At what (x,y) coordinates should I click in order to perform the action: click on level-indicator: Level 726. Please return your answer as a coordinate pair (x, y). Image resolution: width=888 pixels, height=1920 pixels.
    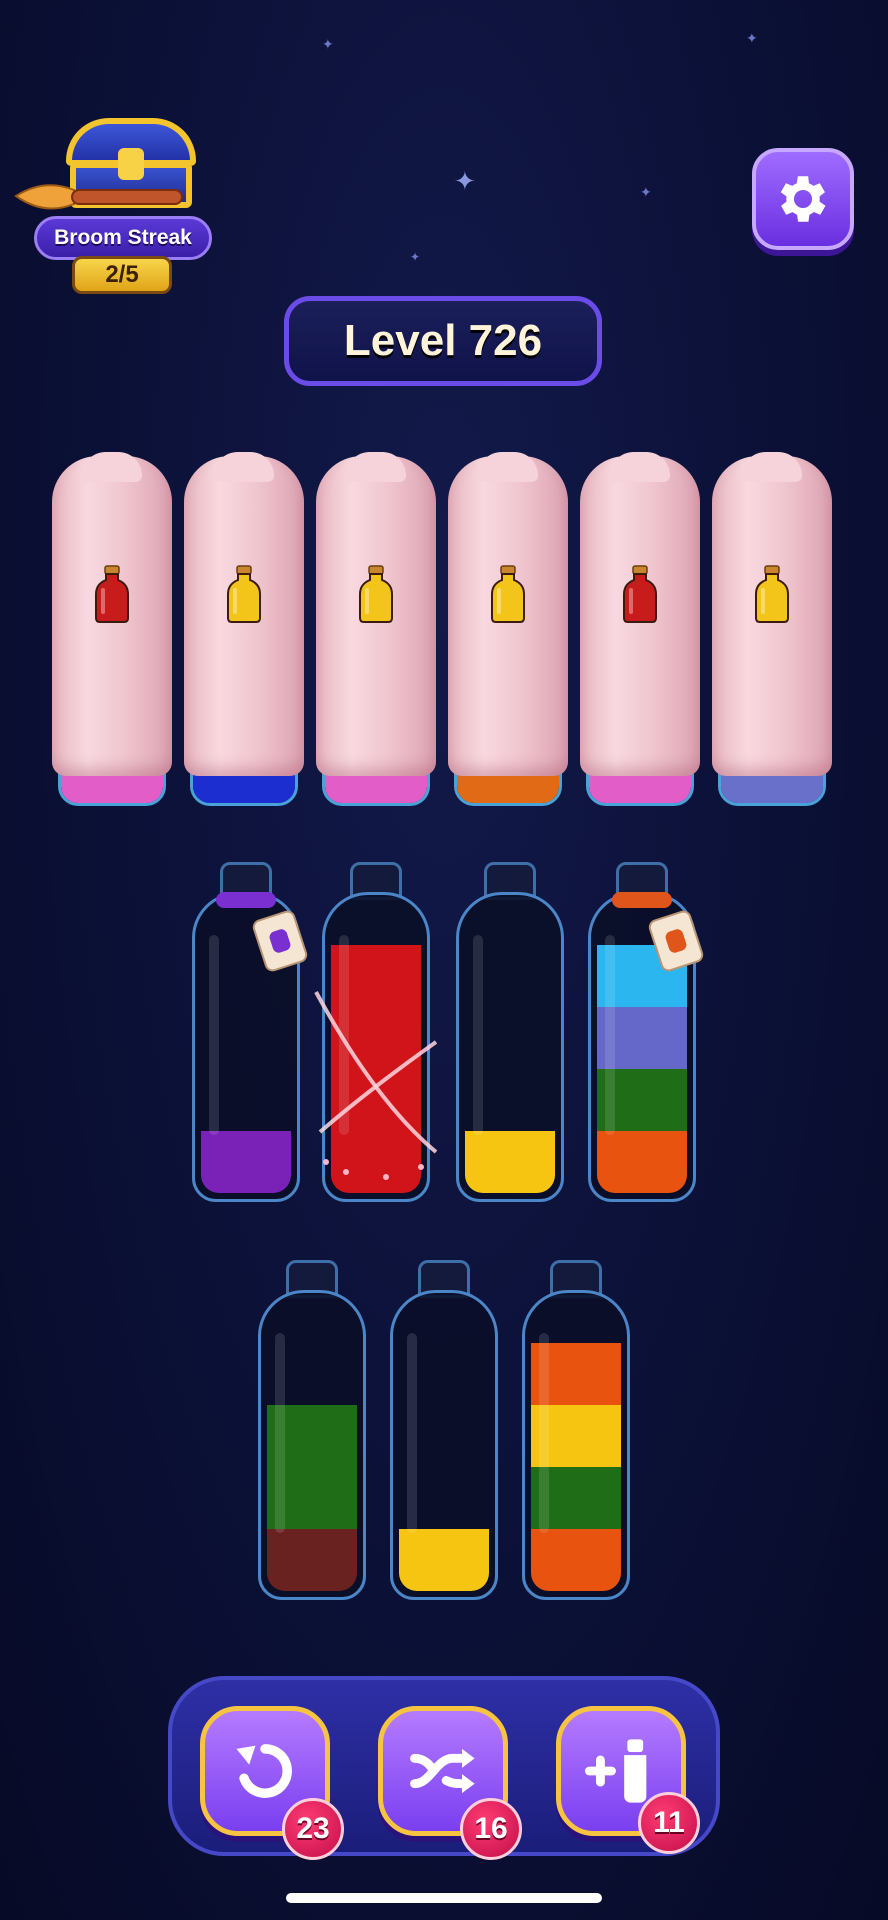
    Looking at the image, I should click on (443, 341).